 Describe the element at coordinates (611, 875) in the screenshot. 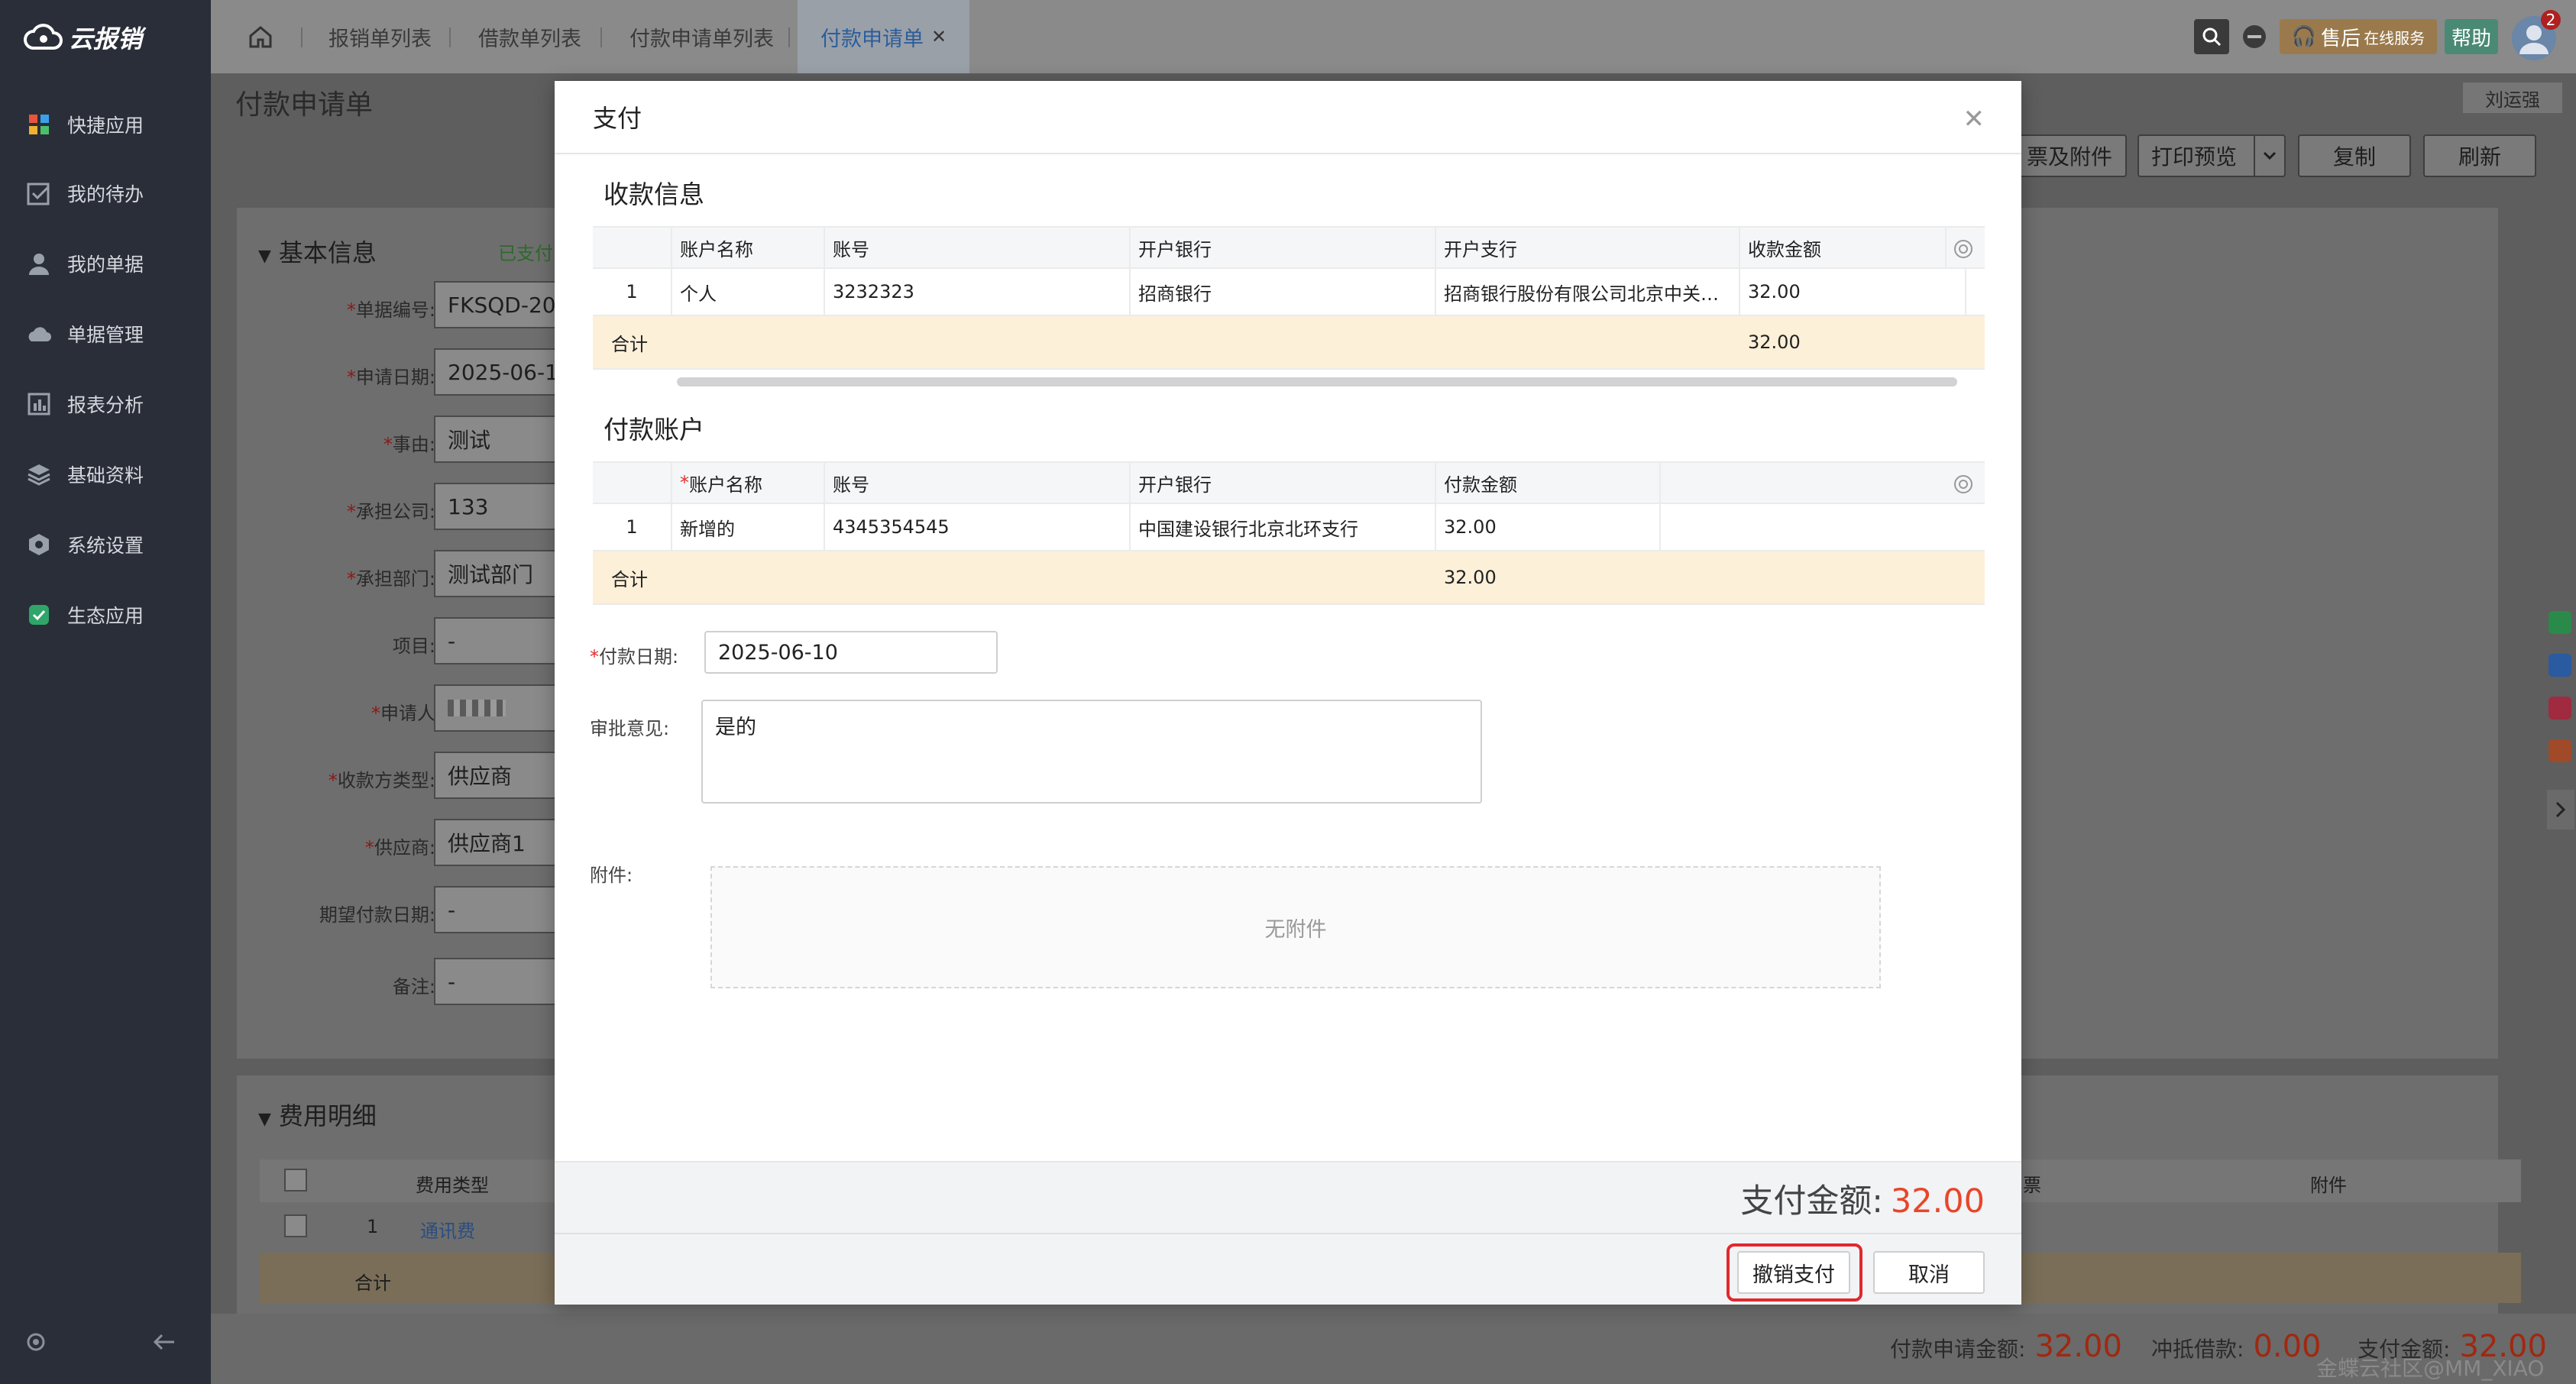

I see `attachment-label: 附件:` at that location.